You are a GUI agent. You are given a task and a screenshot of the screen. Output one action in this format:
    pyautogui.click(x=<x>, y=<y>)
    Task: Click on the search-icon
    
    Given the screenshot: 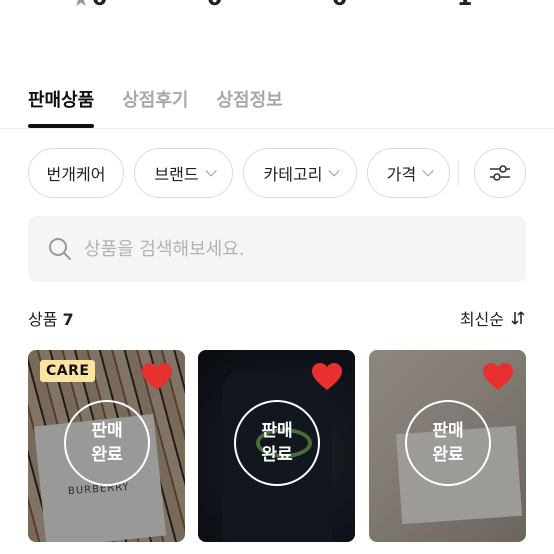 What is the action you would take?
    pyautogui.click(x=60, y=249)
    